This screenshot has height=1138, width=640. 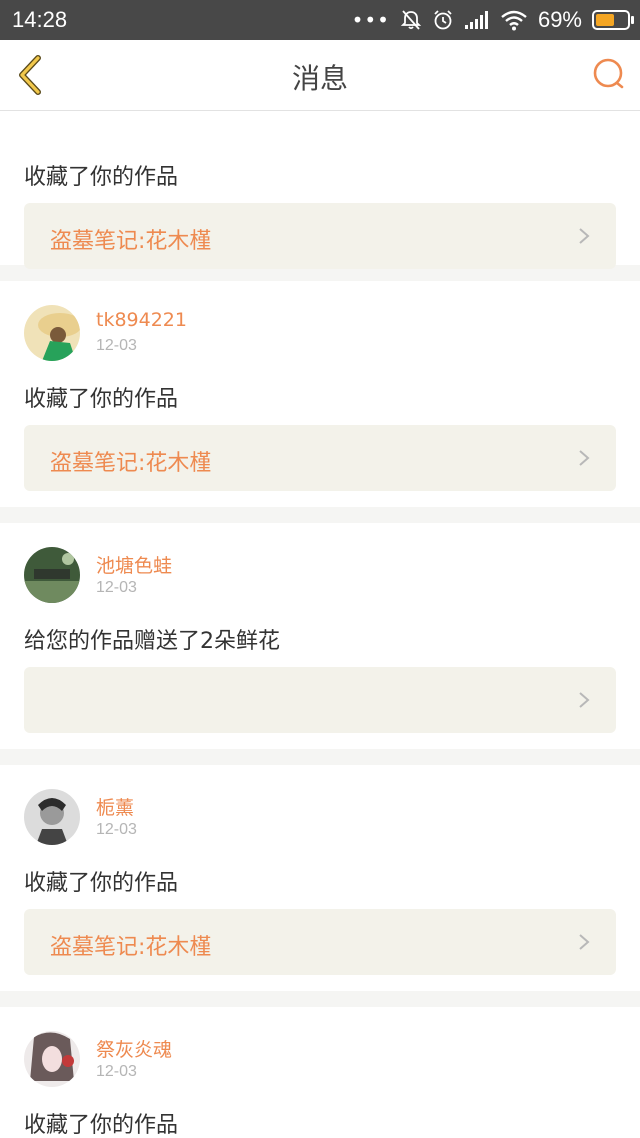 I want to click on signal-icon, so click(x=476, y=20).